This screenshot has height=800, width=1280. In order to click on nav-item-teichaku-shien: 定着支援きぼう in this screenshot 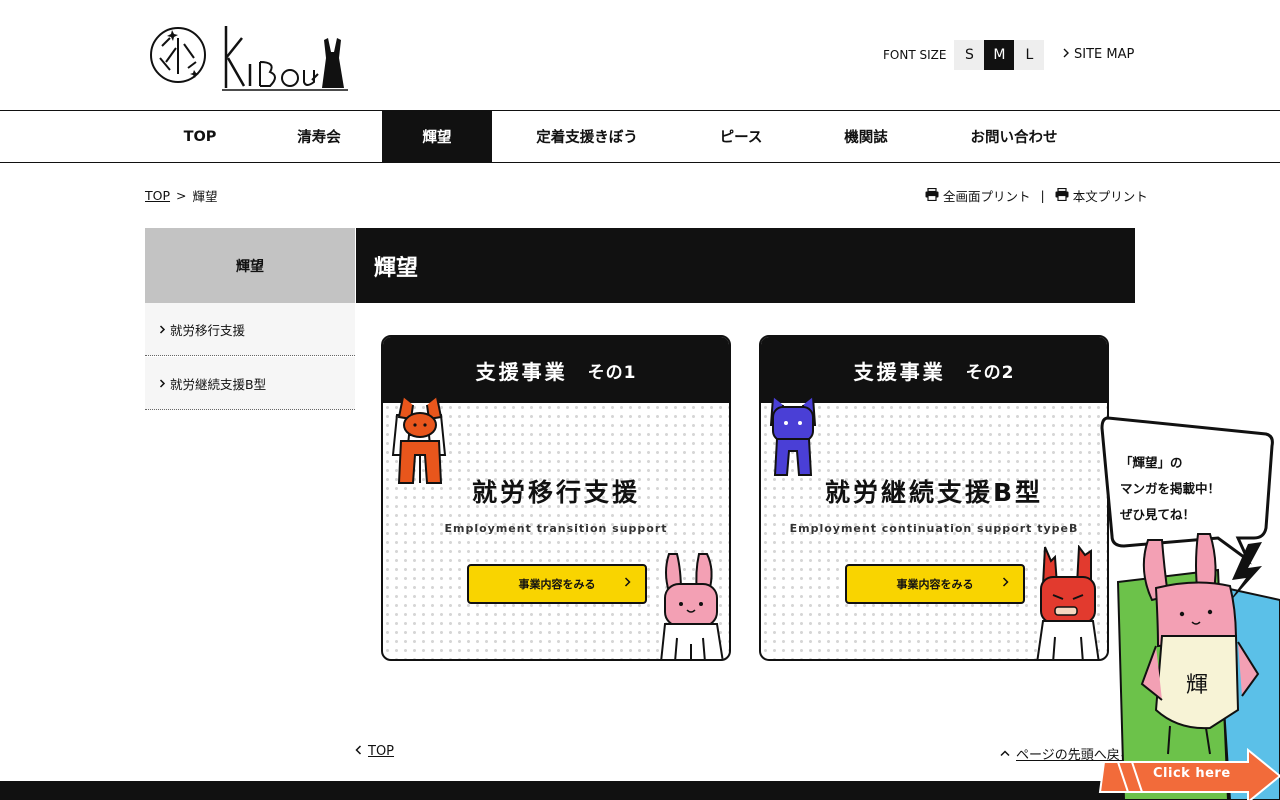, I will do `click(587, 136)`.